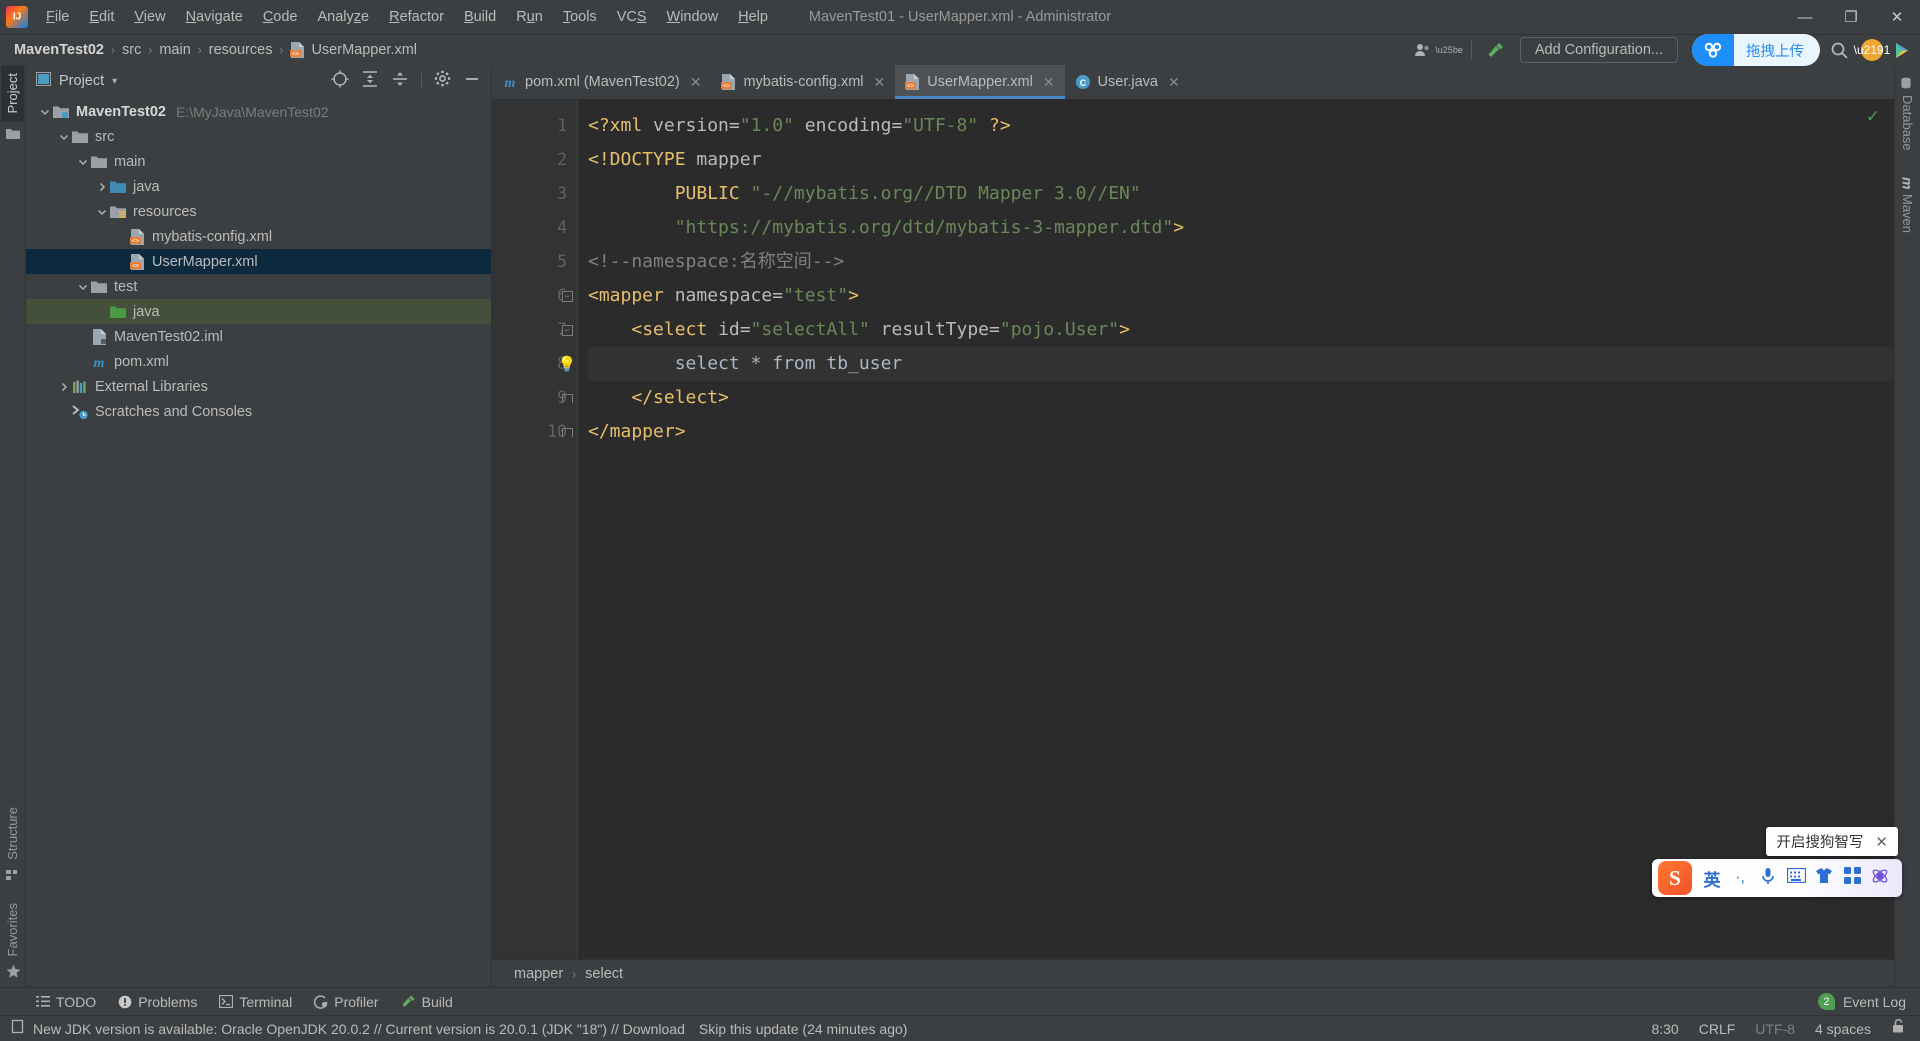  What do you see at coordinates (1852, 878) in the screenshot?
I see `apps-icon` at bounding box center [1852, 878].